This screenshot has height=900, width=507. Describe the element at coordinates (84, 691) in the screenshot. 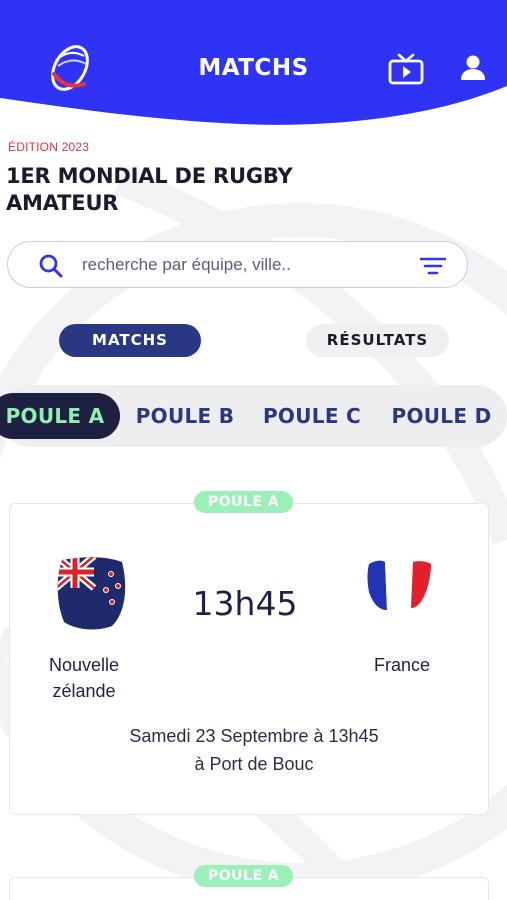

I see `home-team-name-line-2: zélande` at that location.